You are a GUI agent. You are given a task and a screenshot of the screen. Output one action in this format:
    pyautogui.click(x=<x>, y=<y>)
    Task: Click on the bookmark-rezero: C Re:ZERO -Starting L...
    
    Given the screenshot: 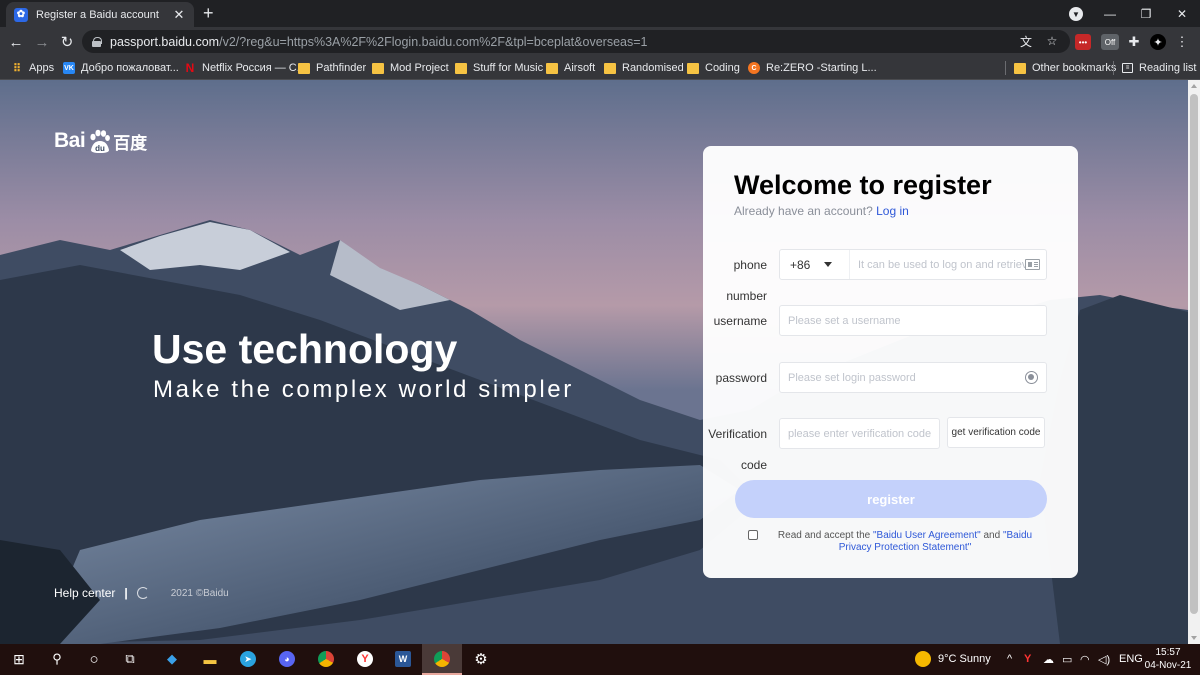 What is the action you would take?
    pyautogui.click(x=812, y=68)
    